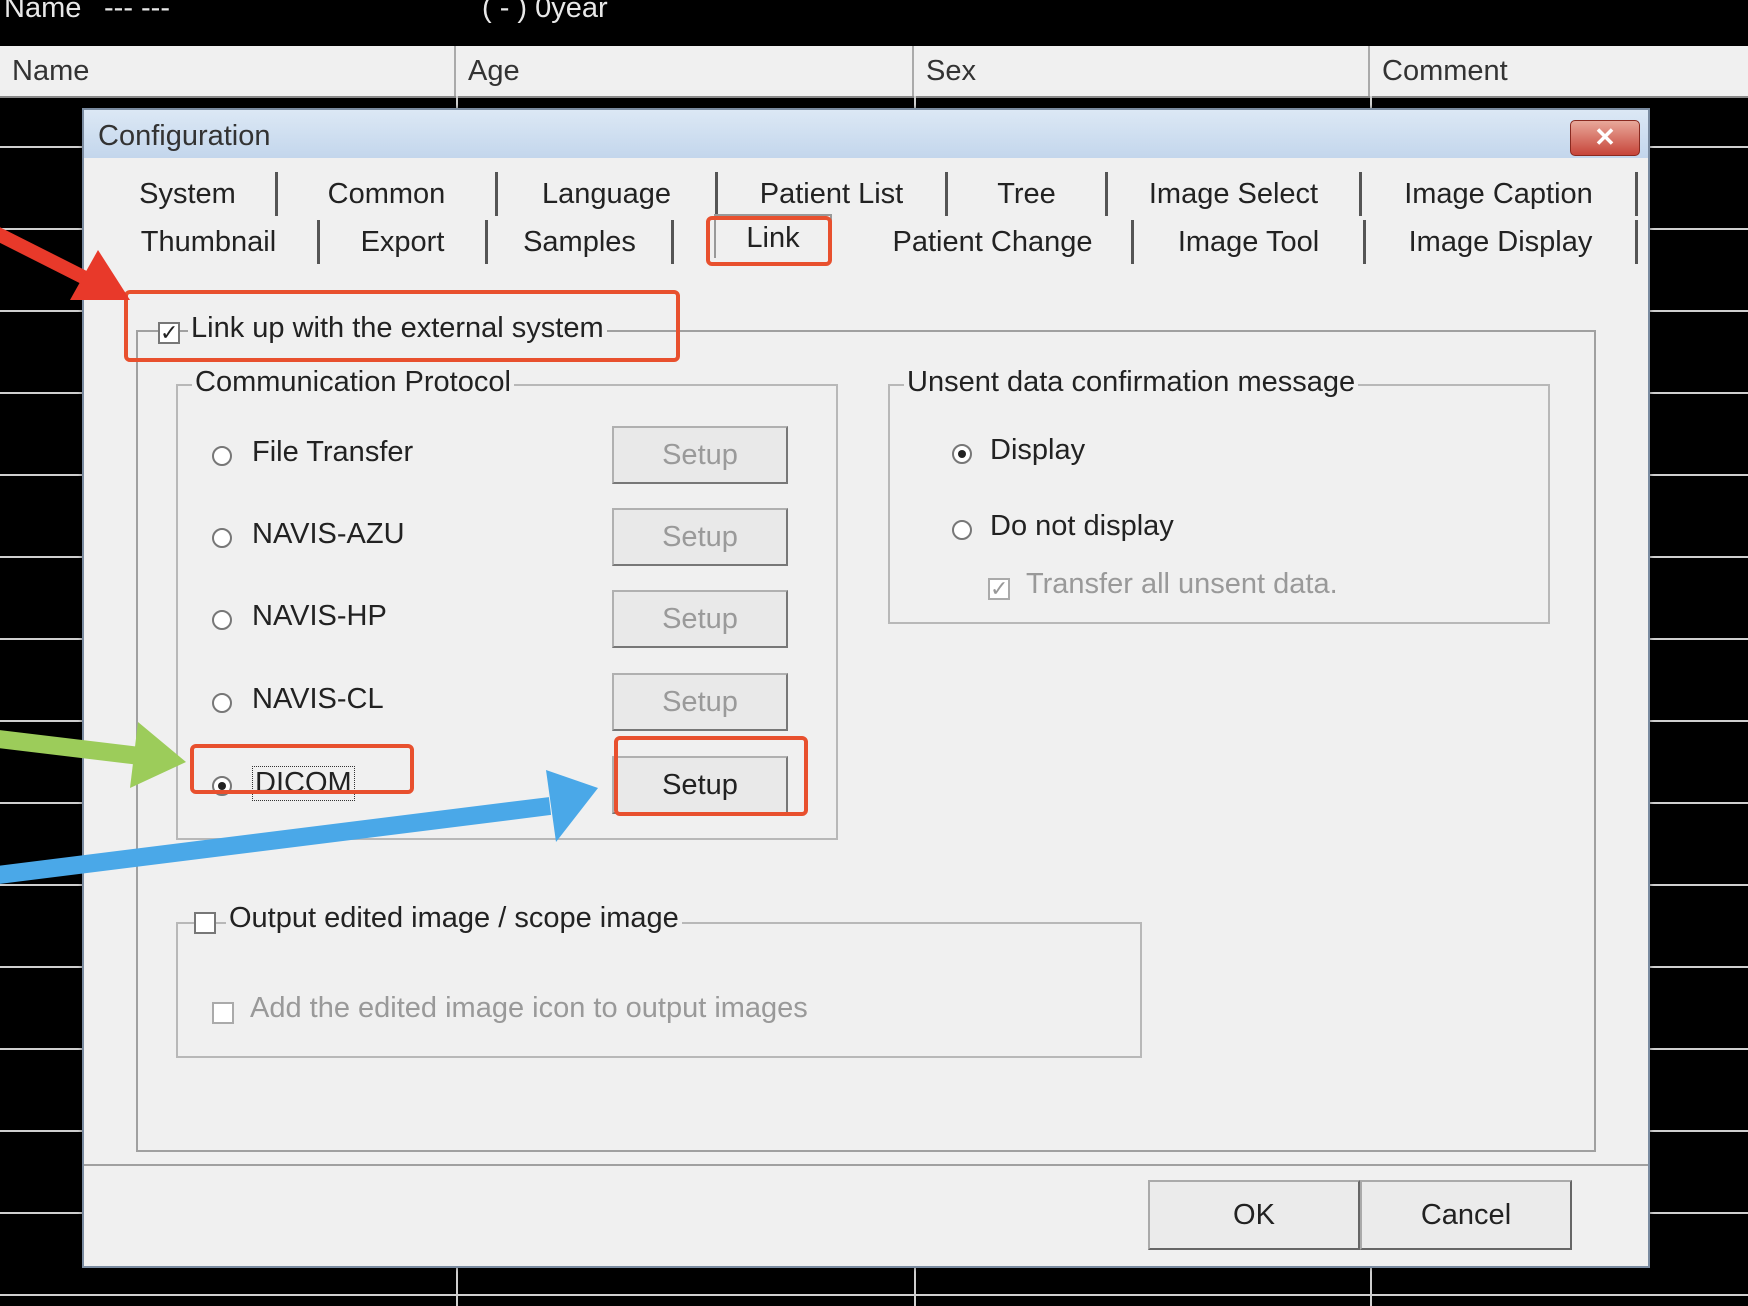 The height and width of the screenshot is (1306, 1748). Describe the element at coordinates (65, 263) in the screenshot. I see `red-arrow` at that location.